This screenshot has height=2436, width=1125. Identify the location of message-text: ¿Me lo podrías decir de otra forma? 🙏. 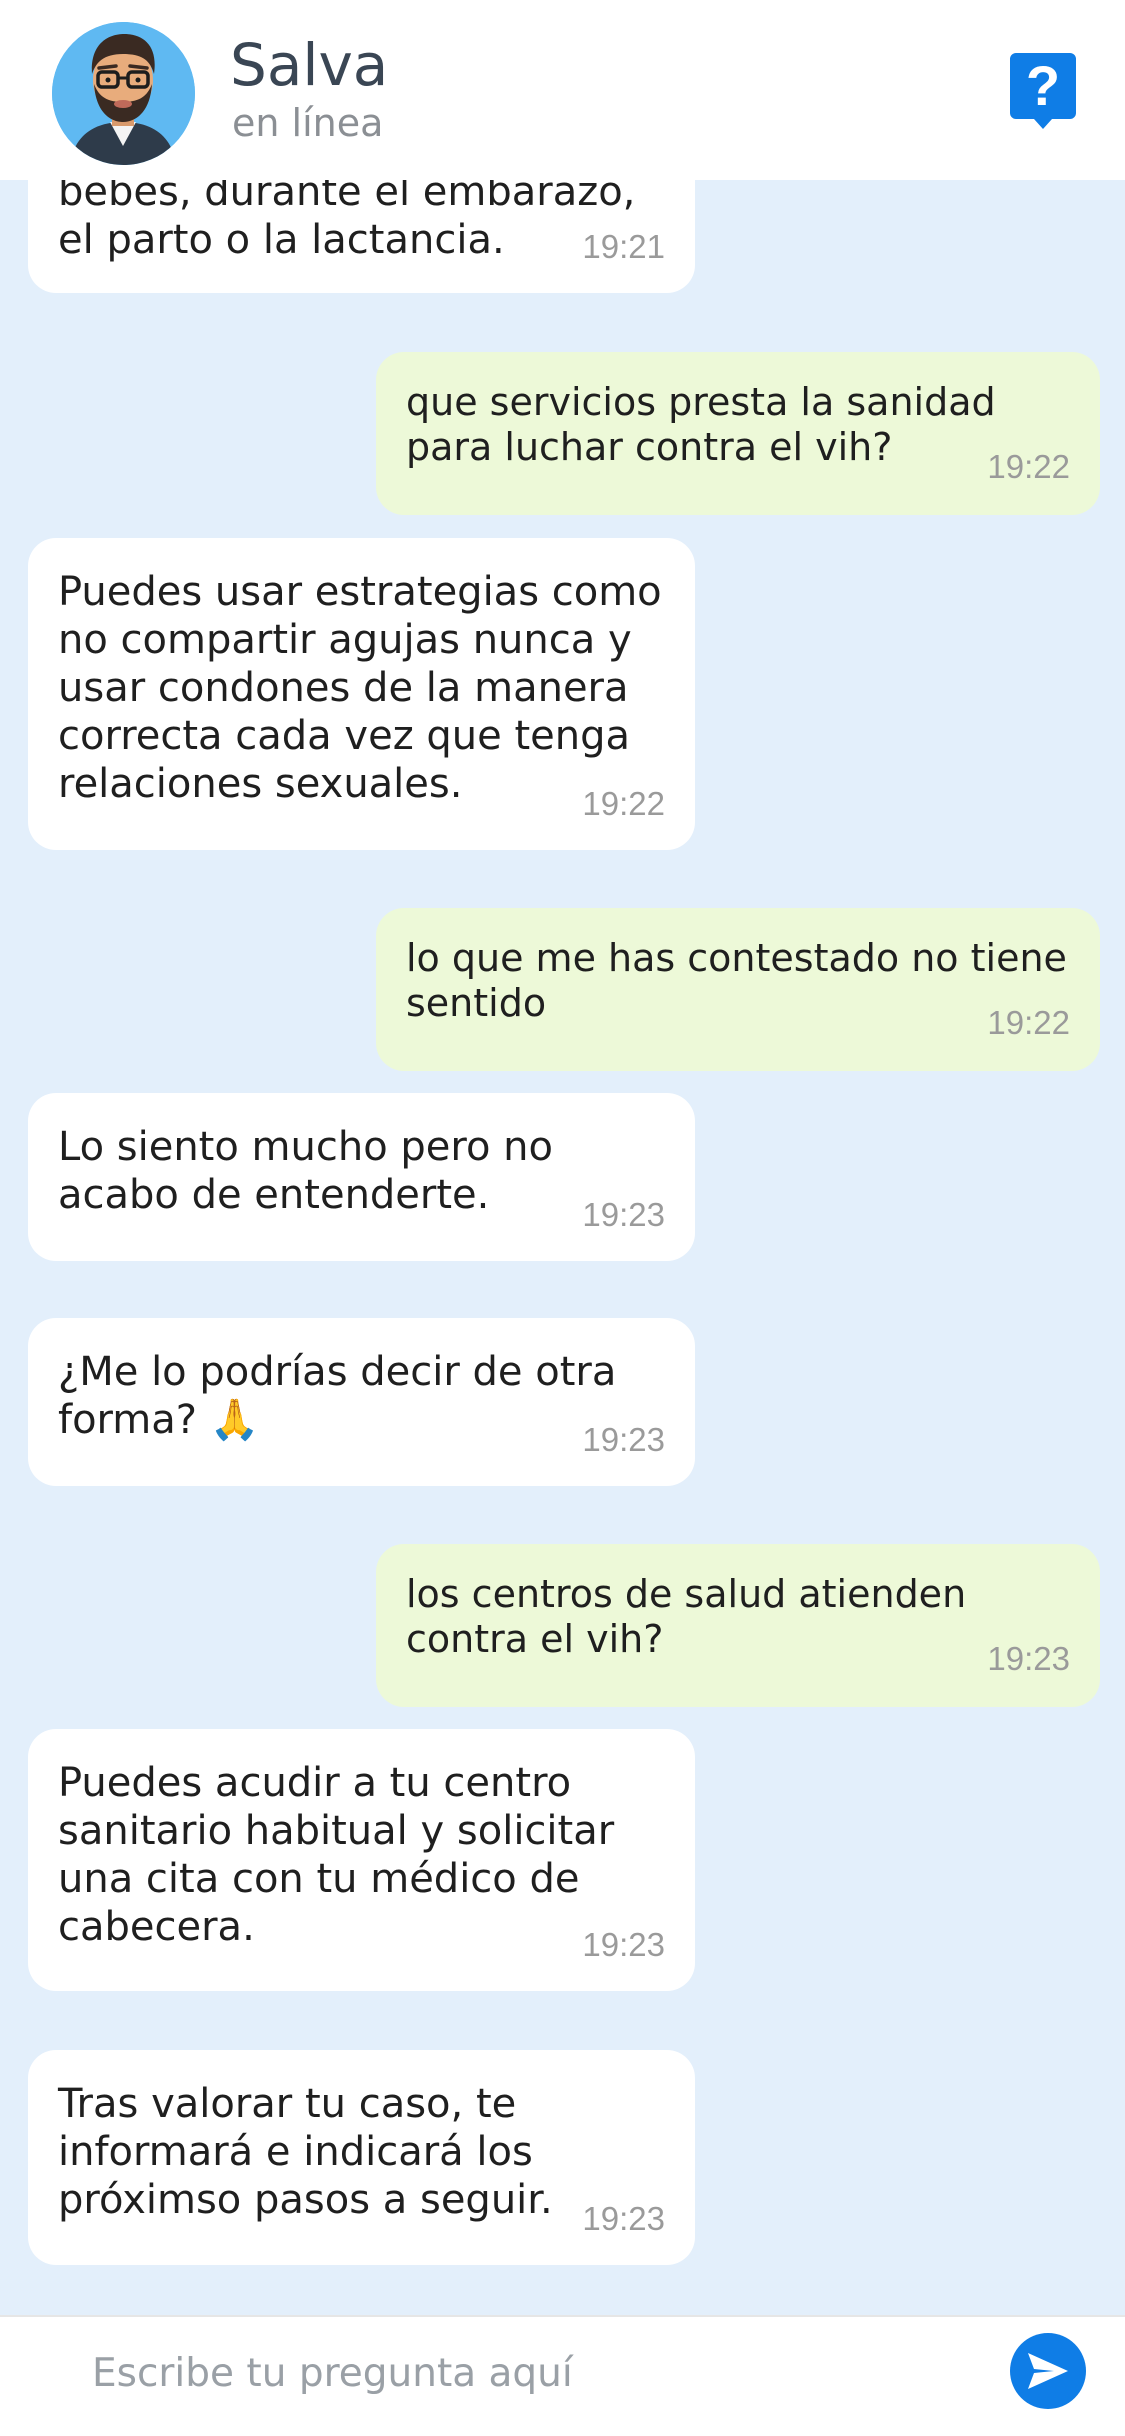
(337, 1396).